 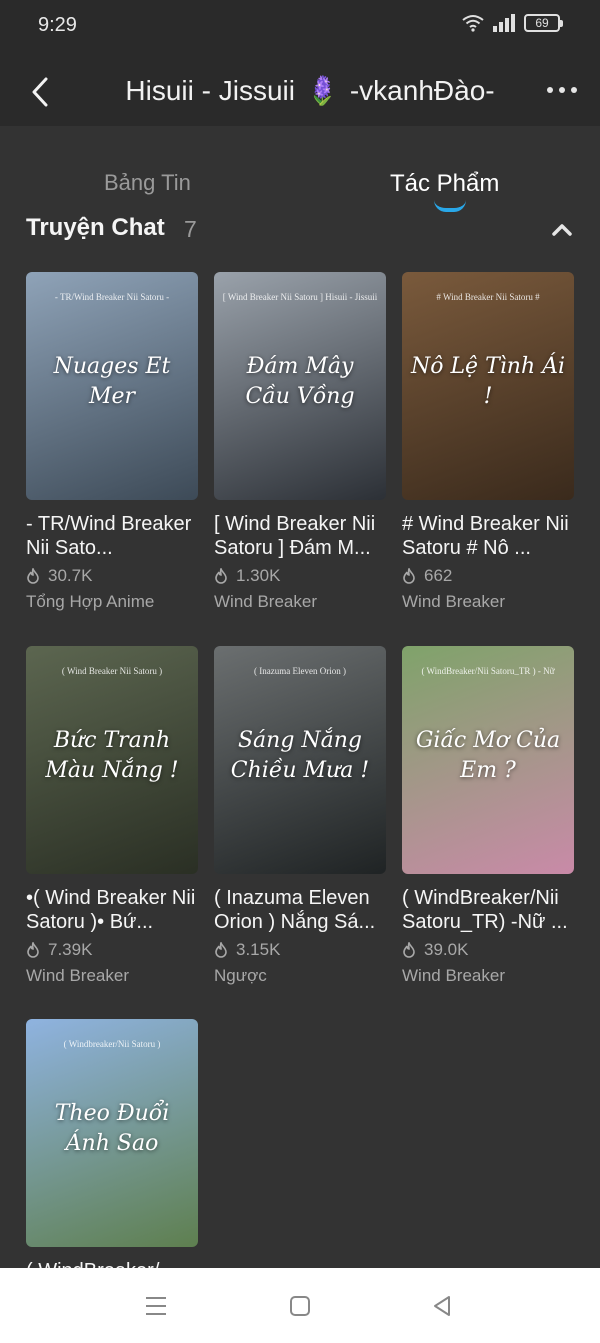 I want to click on read-count: 30.7K, so click(x=70, y=575).